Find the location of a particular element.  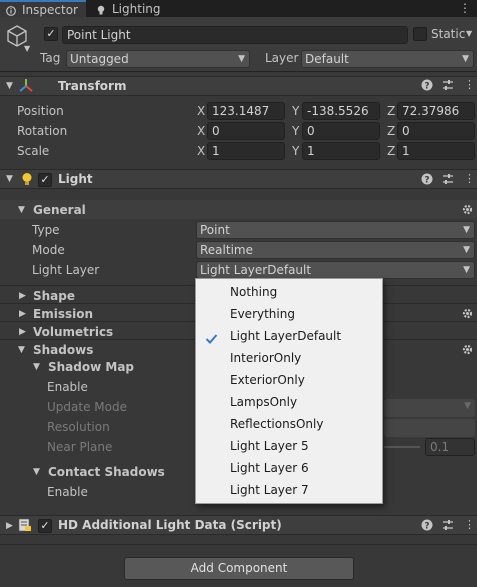

popup-item-interior-only: InteriorOnly is located at coordinates (289, 358).